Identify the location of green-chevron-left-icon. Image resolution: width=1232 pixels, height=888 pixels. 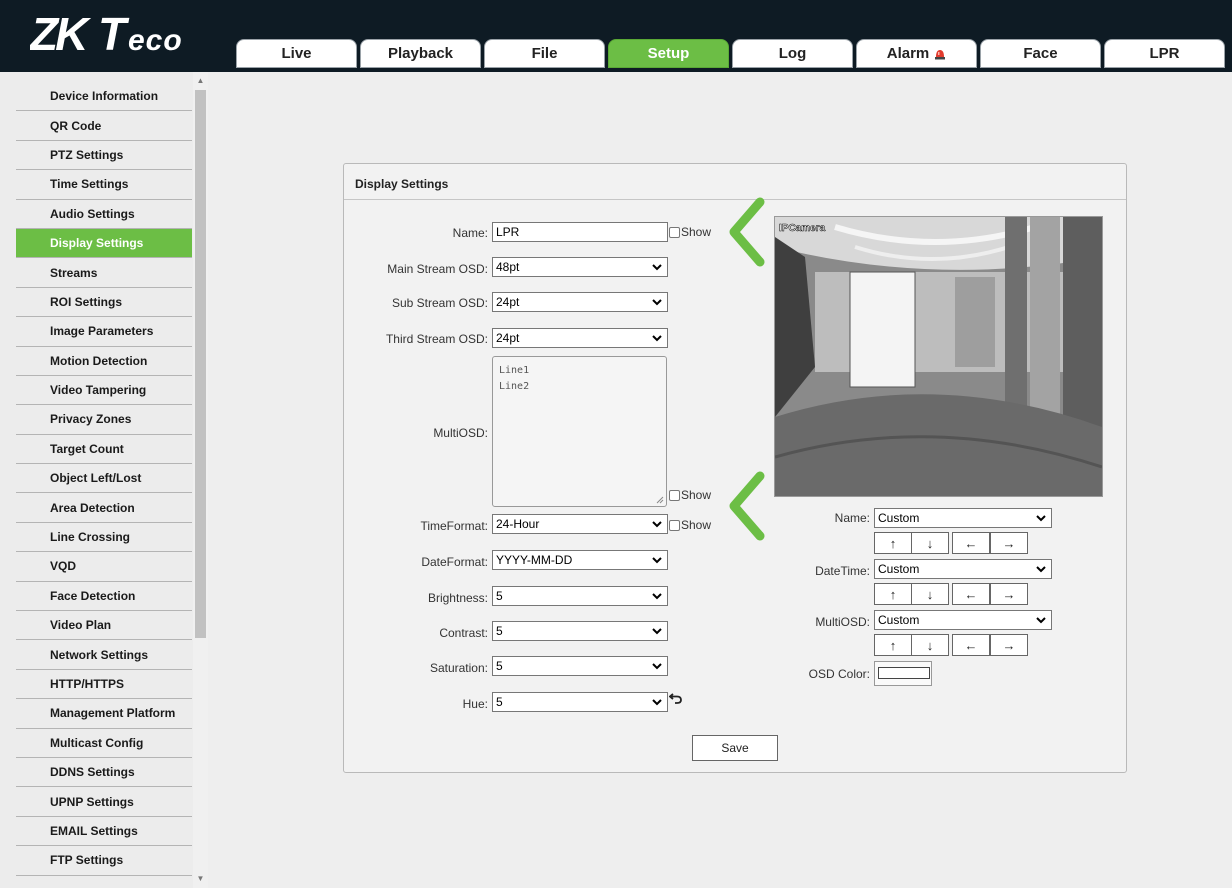
(747, 506).